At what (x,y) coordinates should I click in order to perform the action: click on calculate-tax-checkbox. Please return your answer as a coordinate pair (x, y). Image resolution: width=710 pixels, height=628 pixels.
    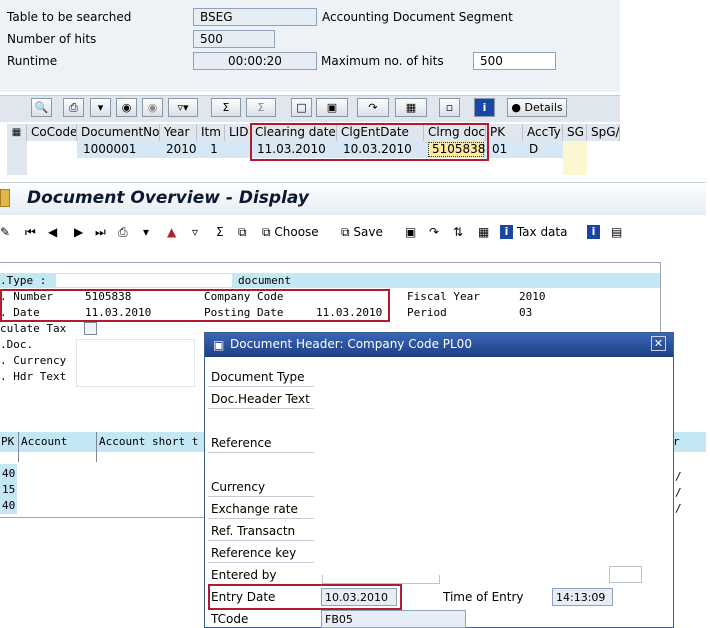
    Looking at the image, I should click on (90, 328).